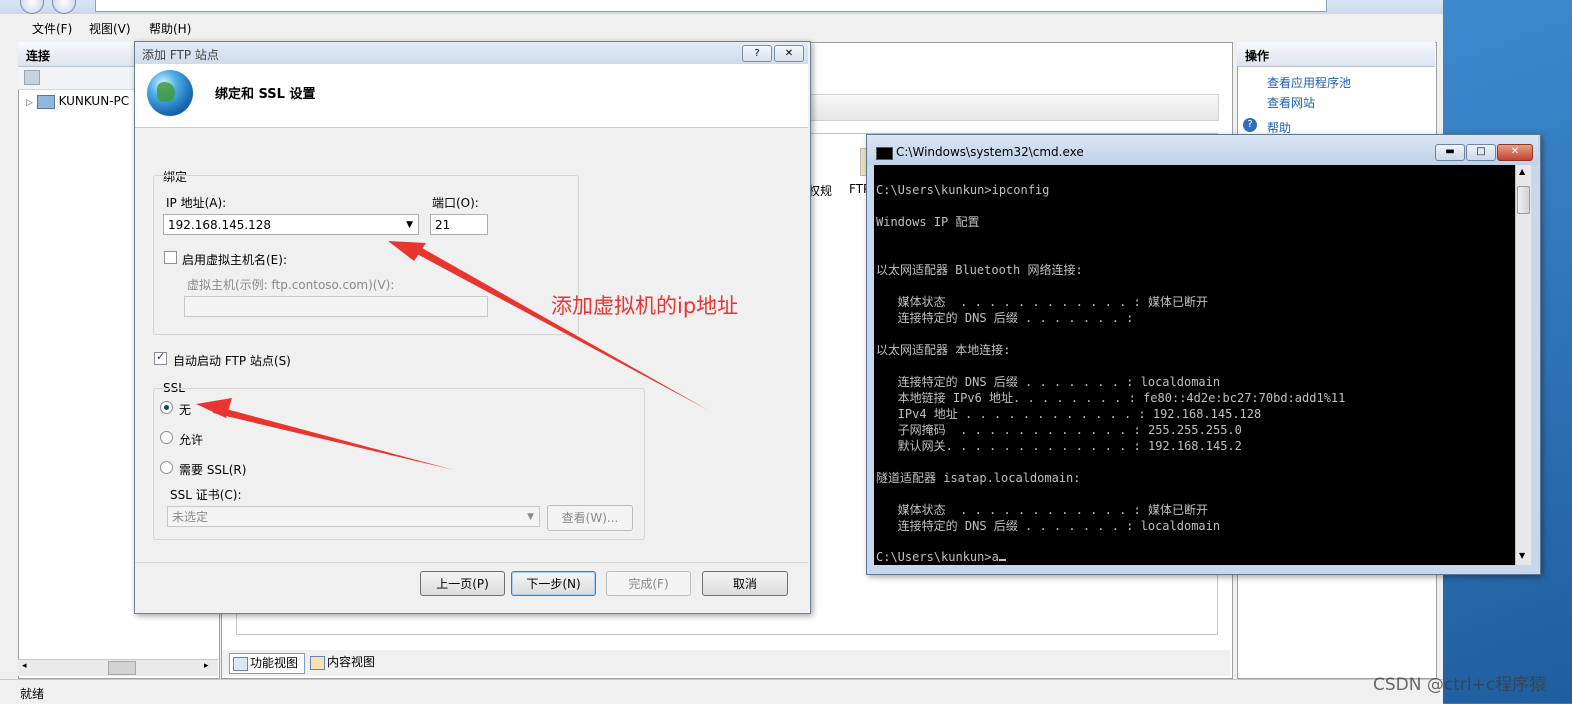 Image resolution: width=1572 pixels, height=704 pixels. Describe the element at coordinates (407, 251) in the screenshot. I see `ip-arrow-head` at that location.